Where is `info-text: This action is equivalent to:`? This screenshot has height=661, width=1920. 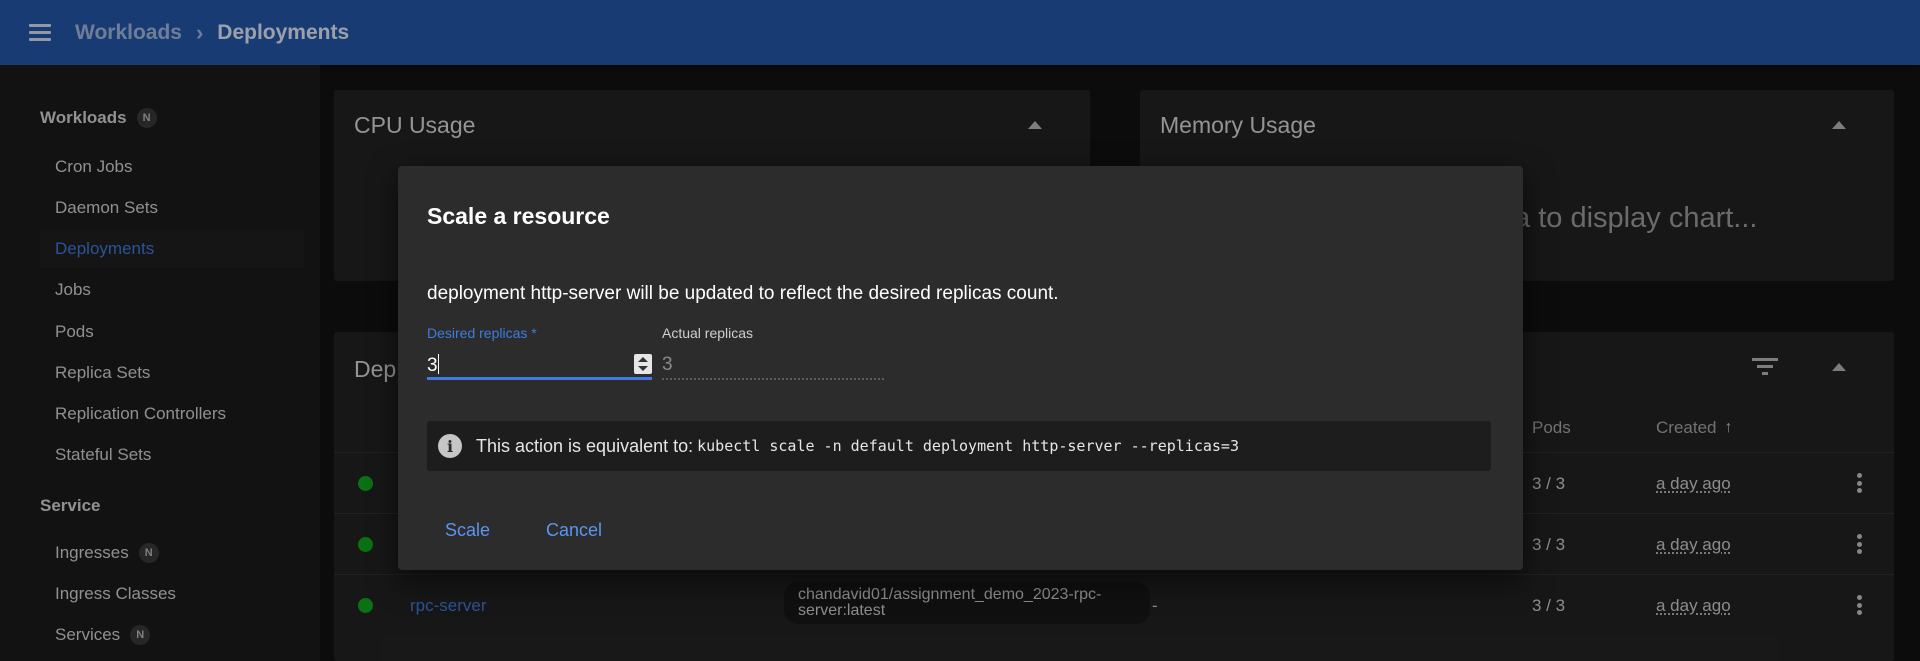 info-text: This action is equivalent to: is located at coordinates (585, 445).